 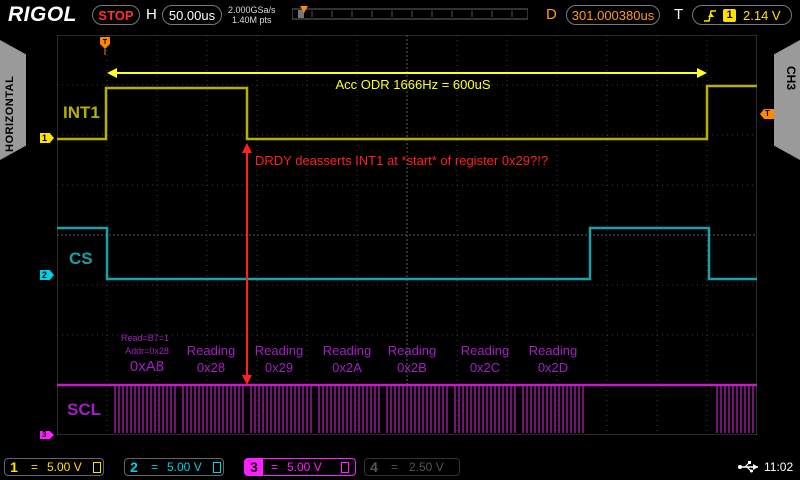 I want to click on horizontal-tab-label: HORIZONTAL, so click(x=10, y=113).